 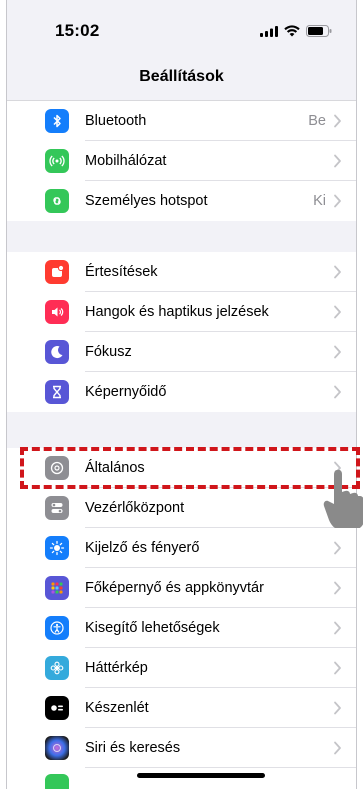 I want to click on settings-row-label: Értesítések, so click(x=121, y=272).